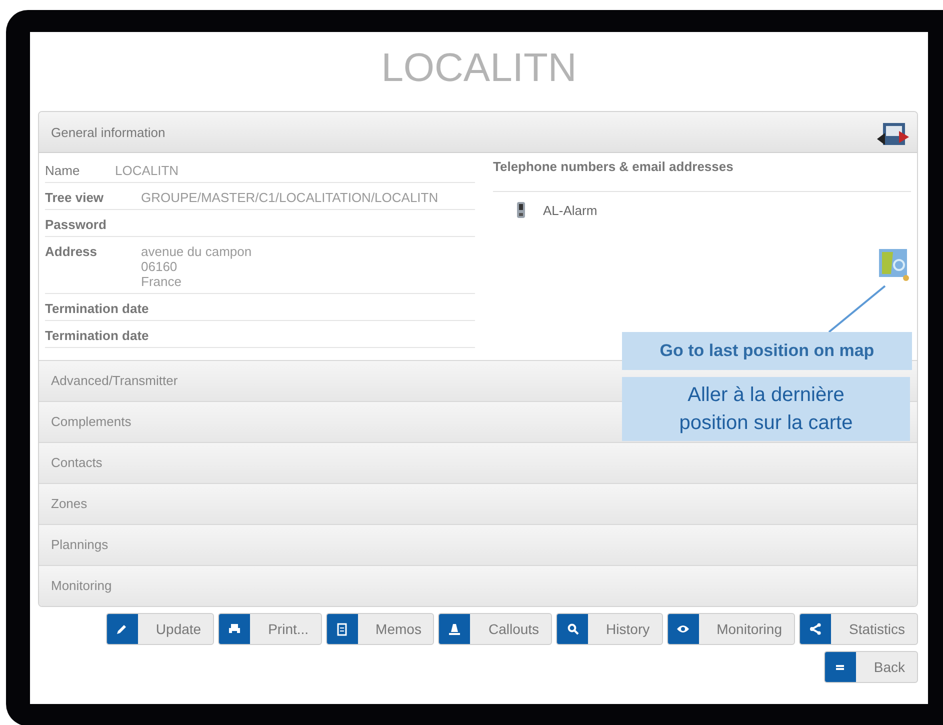  Describe the element at coordinates (766, 409) in the screenshot. I see `map-tooltip: Aller à la dernière position sur la carte` at that location.